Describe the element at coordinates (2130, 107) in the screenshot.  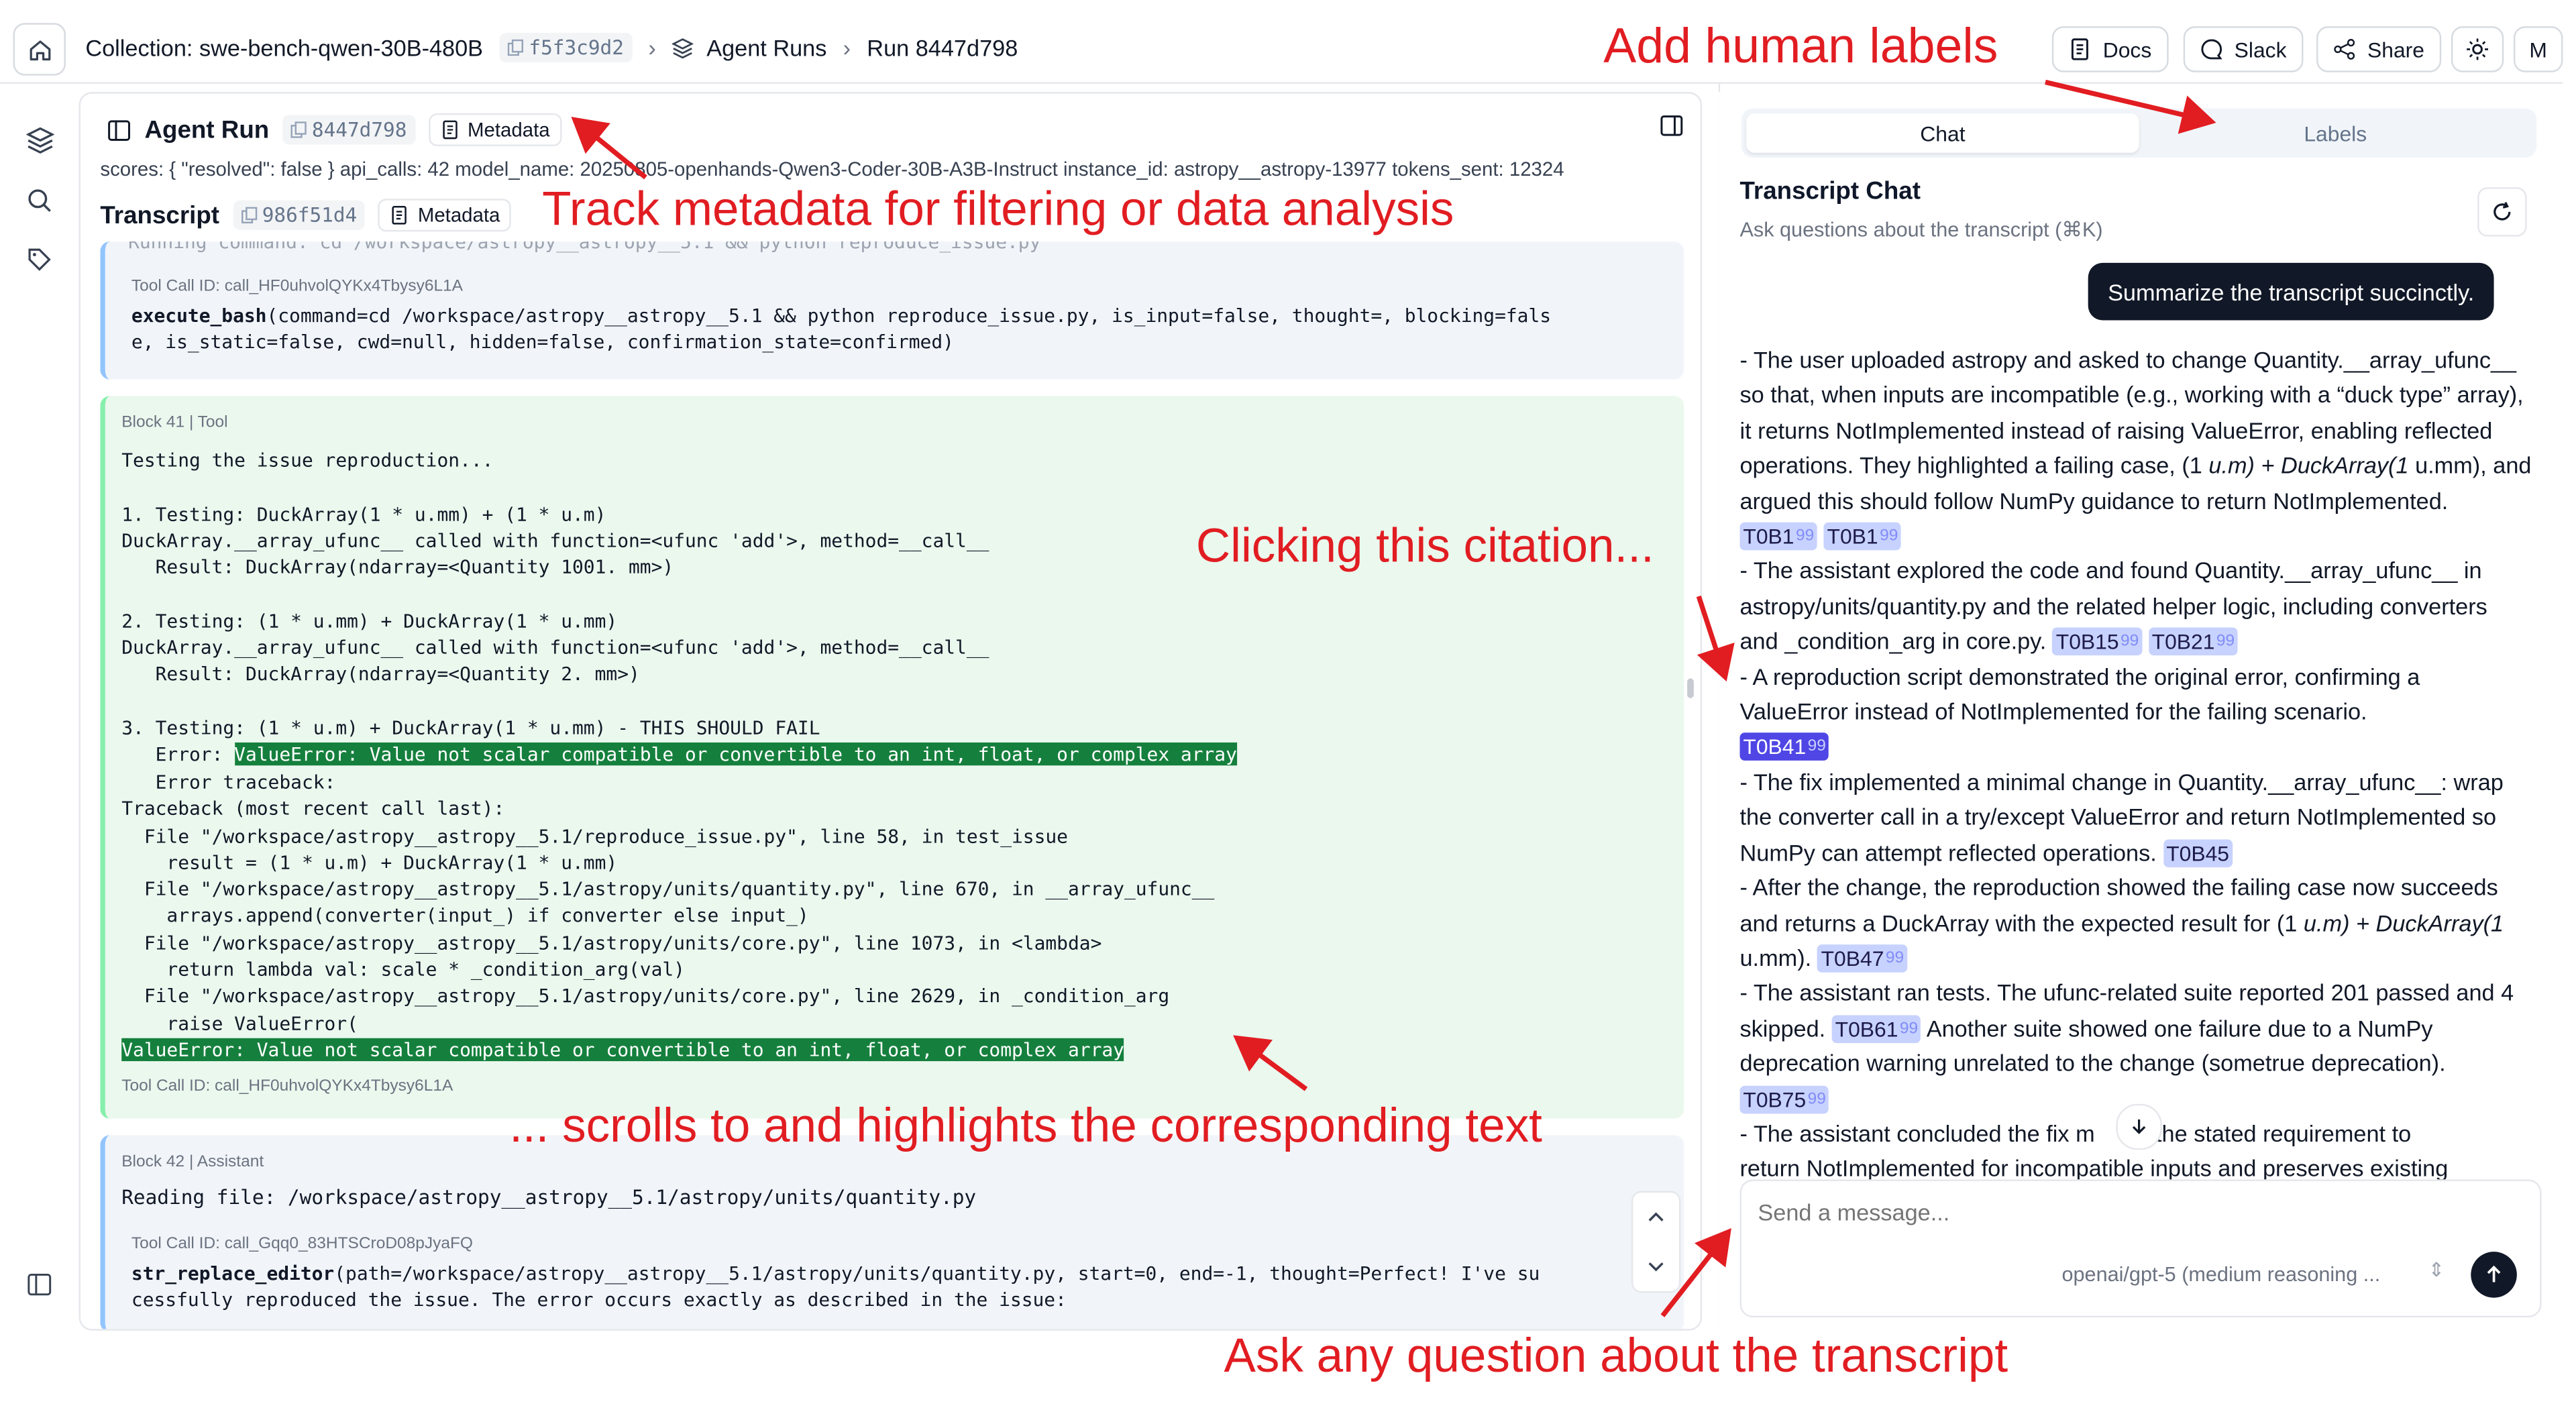
I see `arrow-to-labels-tab` at that location.